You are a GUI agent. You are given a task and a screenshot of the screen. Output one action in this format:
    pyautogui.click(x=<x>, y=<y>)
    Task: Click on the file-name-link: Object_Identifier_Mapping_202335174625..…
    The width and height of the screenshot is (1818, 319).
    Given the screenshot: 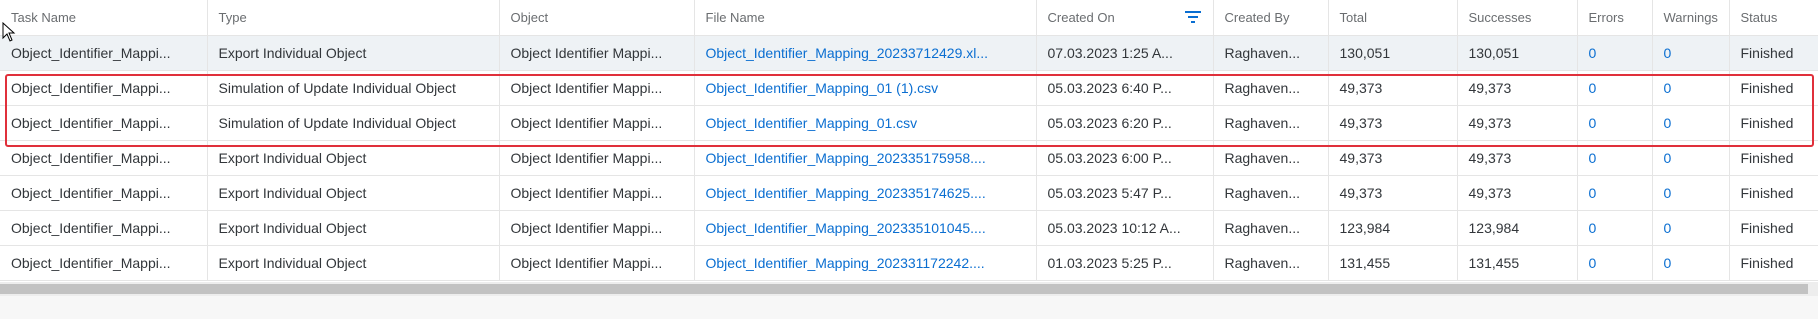 What is the action you would take?
    pyautogui.click(x=865, y=193)
    